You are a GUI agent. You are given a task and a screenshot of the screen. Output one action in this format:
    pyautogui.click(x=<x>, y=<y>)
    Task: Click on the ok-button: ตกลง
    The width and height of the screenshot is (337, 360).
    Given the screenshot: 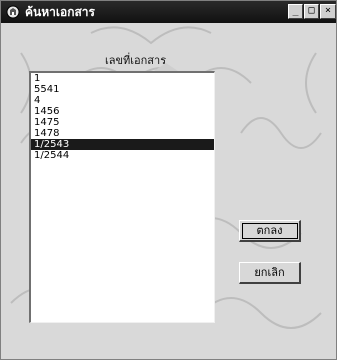 What is the action you would take?
    pyautogui.click(x=270, y=231)
    